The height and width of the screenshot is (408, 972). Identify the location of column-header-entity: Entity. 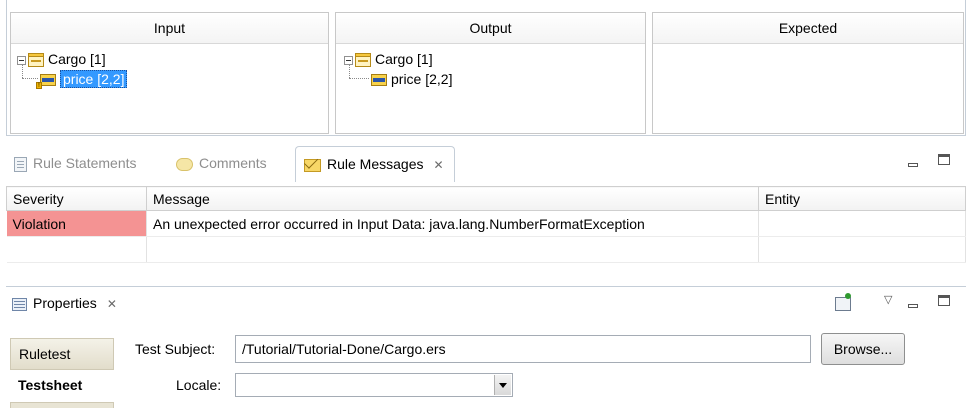
(862, 198).